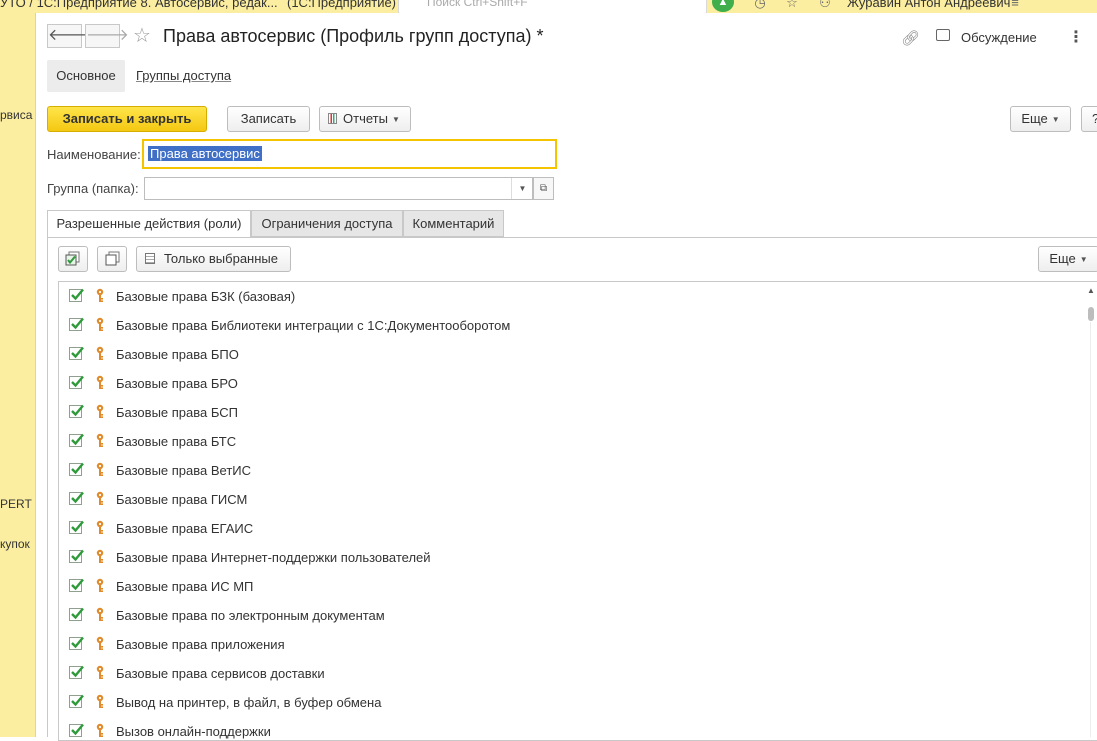  What do you see at coordinates (543, 188) in the screenshot?
I see `open-icon: ⧉` at bounding box center [543, 188].